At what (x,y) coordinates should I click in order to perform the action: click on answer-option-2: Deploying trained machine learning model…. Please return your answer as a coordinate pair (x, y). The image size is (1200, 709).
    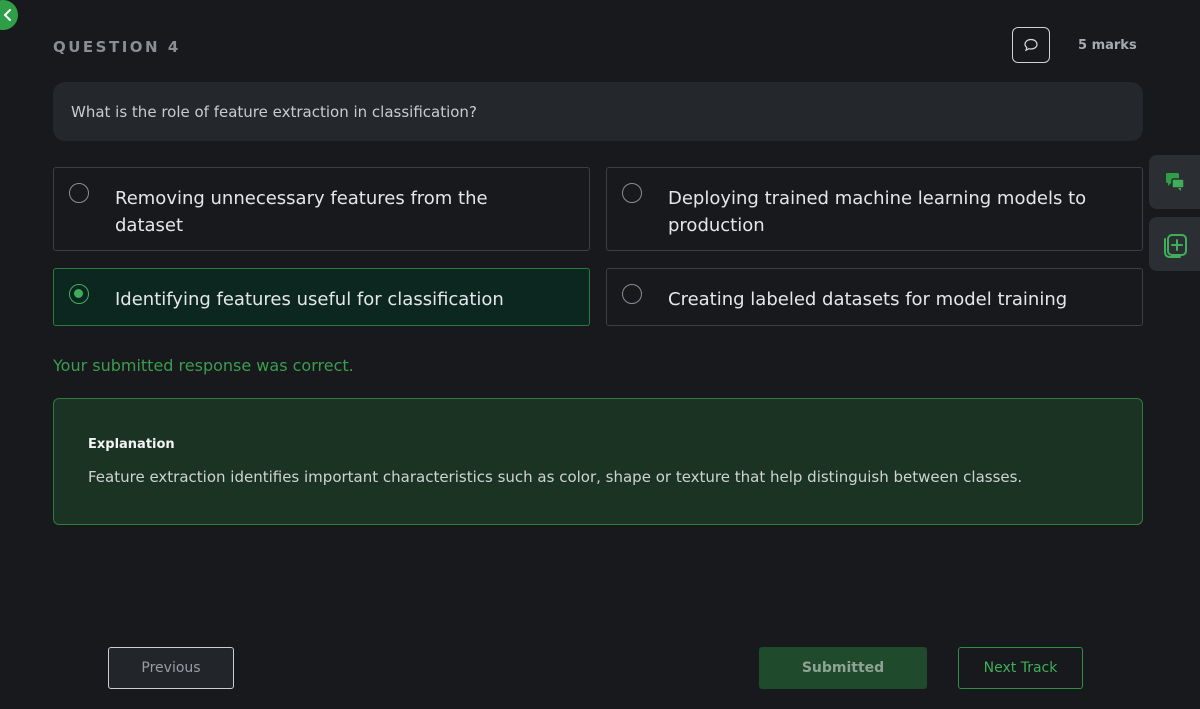
    Looking at the image, I should click on (874, 209).